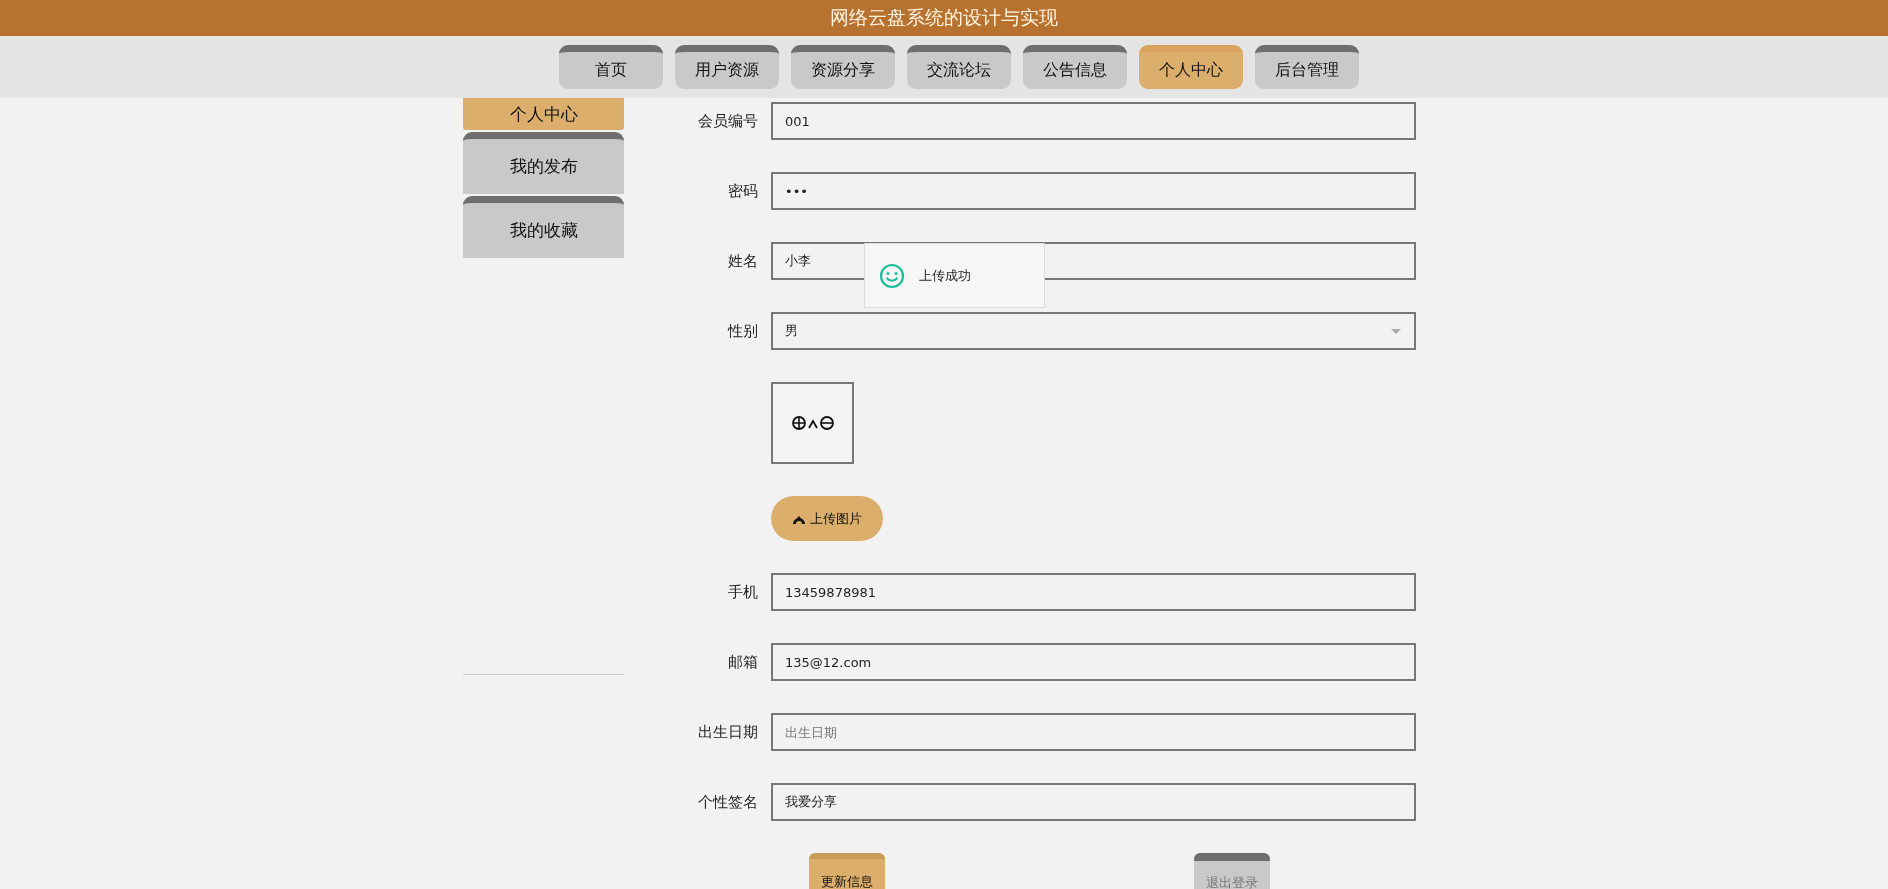 The height and width of the screenshot is (889, 1888). Describe the element at coordinates (1093, 191) in the screenshot. I see `input-field: •••` at that location.